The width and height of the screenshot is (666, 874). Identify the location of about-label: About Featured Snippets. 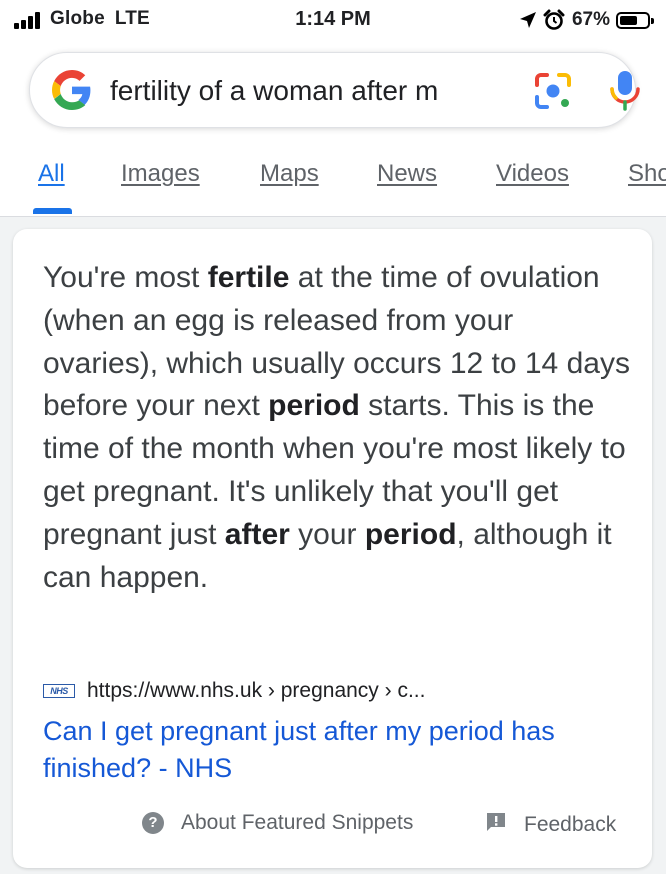
(297, 822).